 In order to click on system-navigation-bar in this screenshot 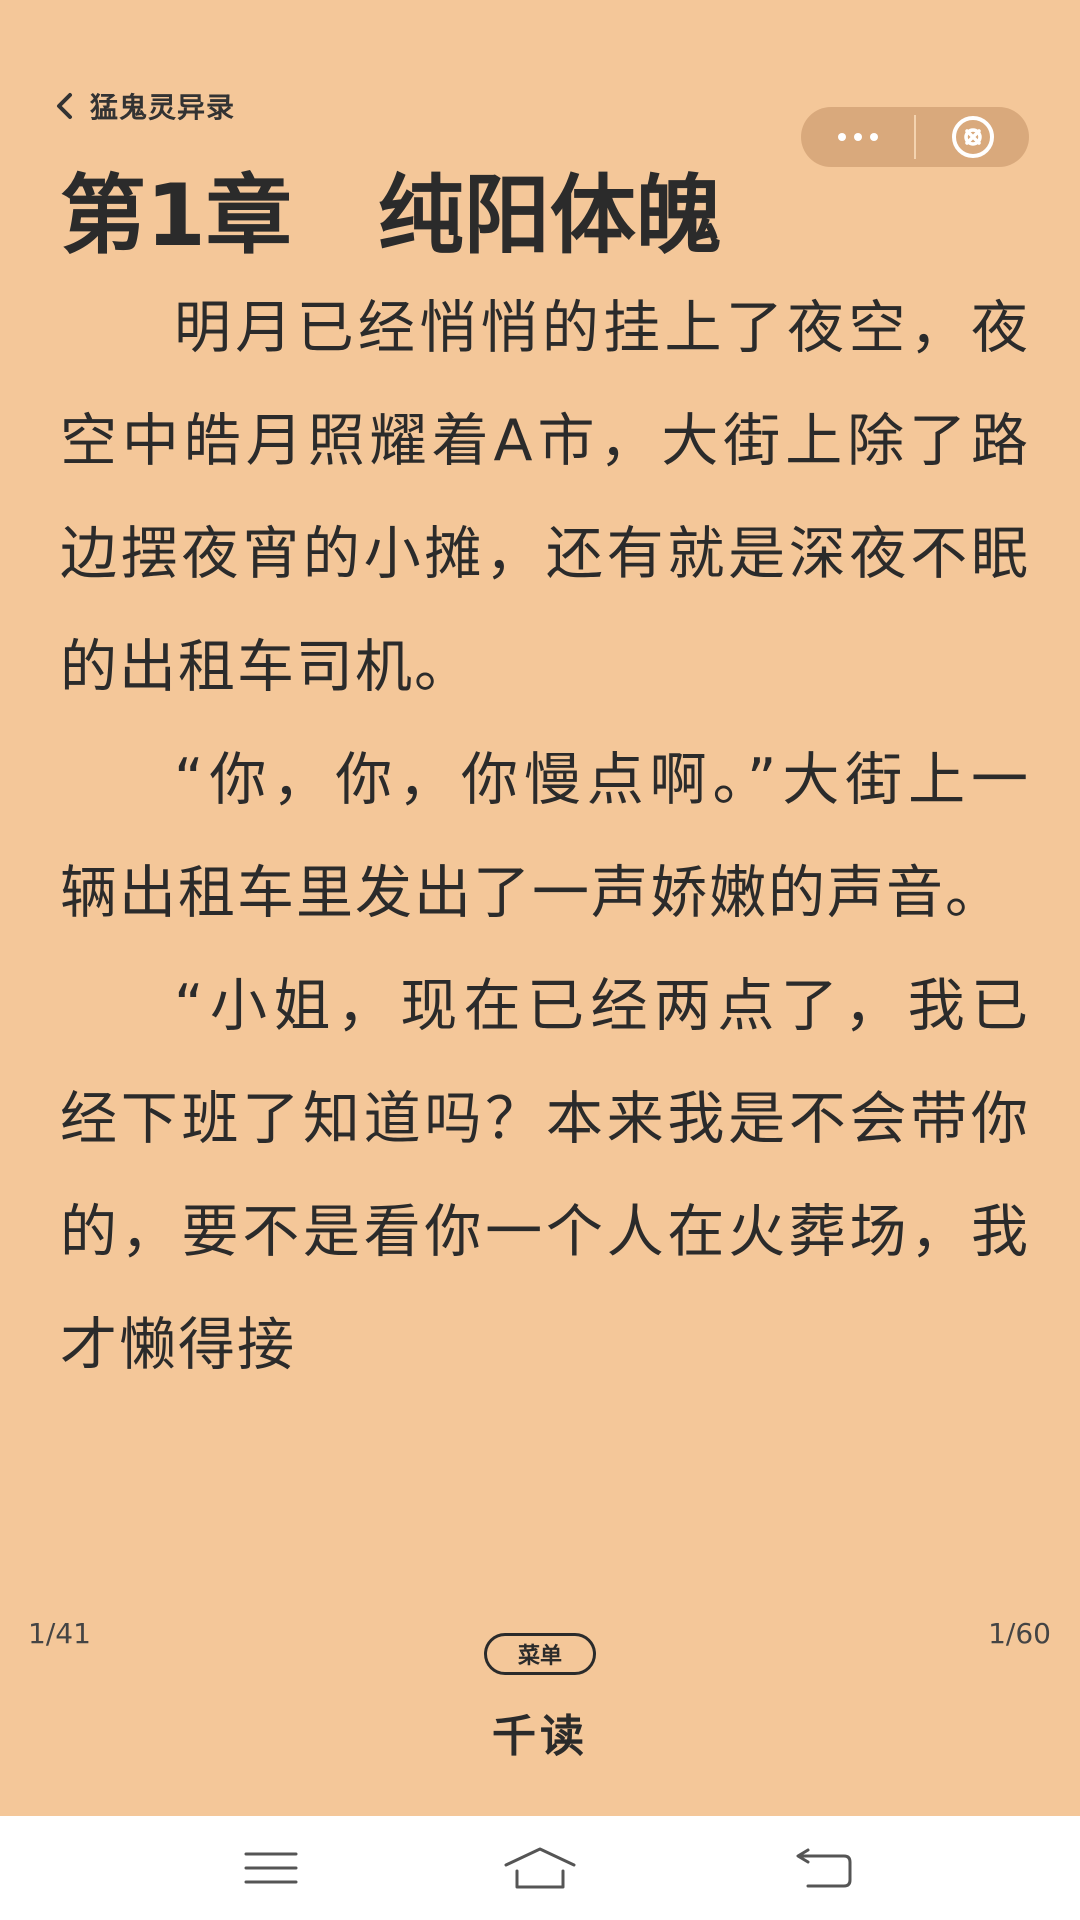, I will do `click(540, 1868)`.